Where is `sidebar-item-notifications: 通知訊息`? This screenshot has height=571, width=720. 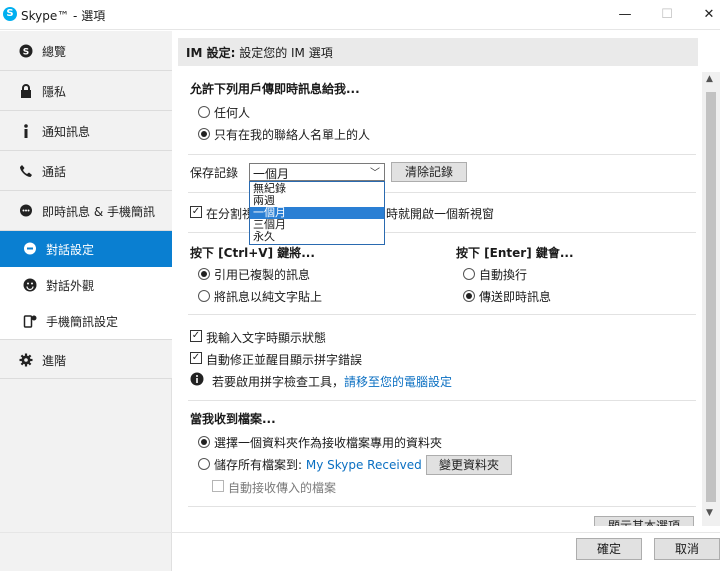 sidebar-item-notifications: 通知訊息 is located at coordinates (86, 131).